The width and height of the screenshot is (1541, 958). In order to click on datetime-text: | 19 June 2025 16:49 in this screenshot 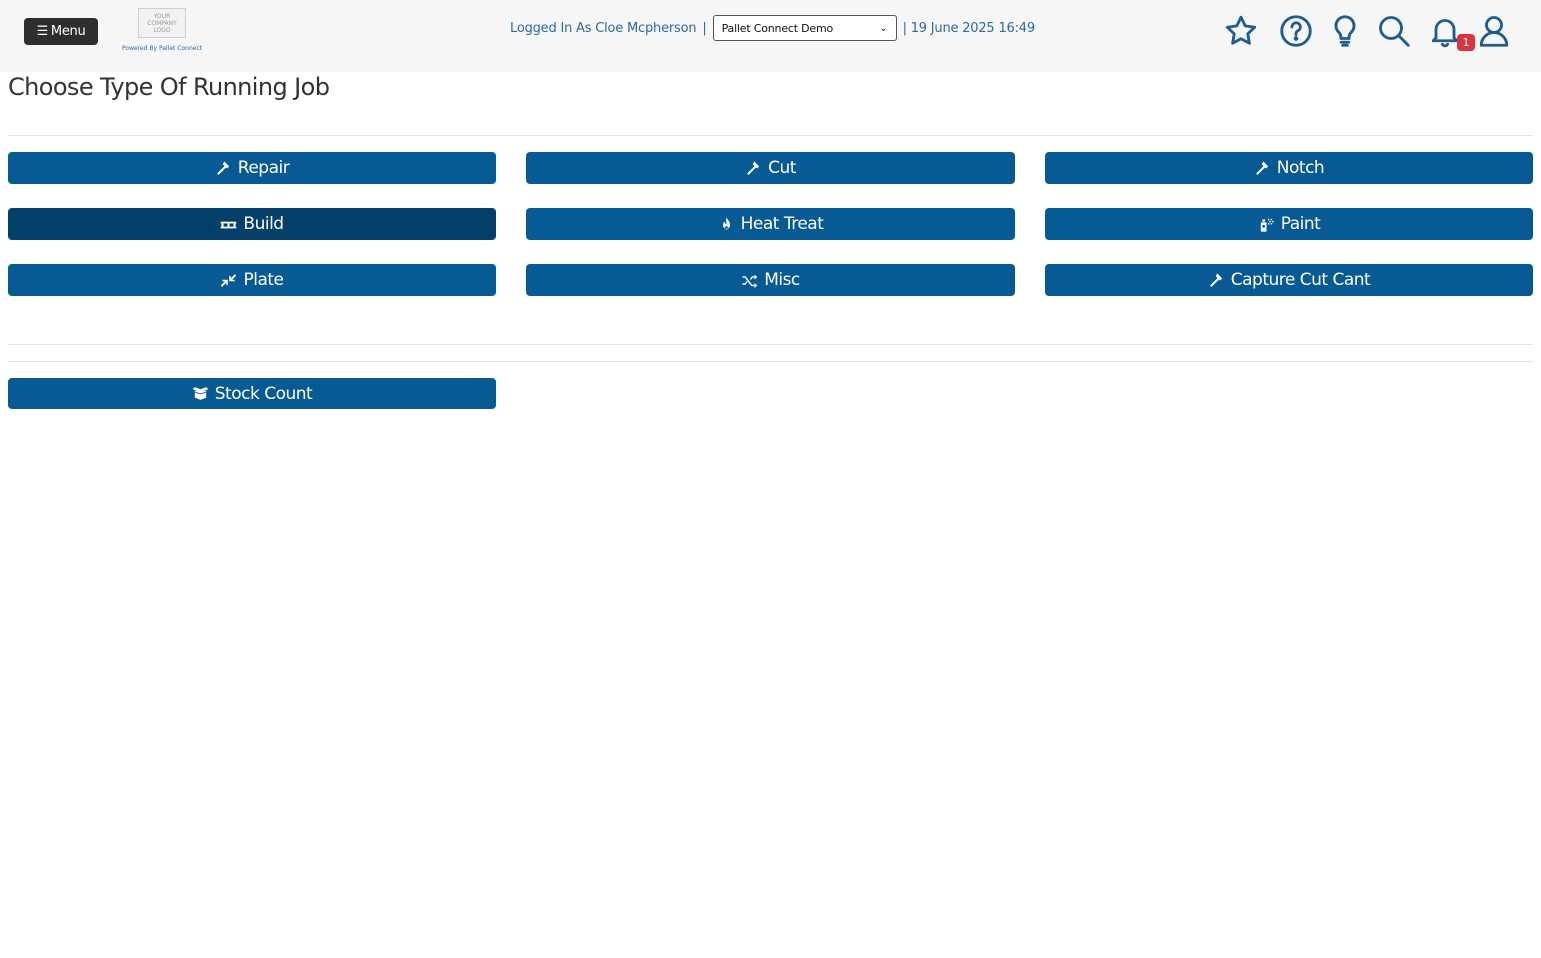, I will do `click(969, 28)`.